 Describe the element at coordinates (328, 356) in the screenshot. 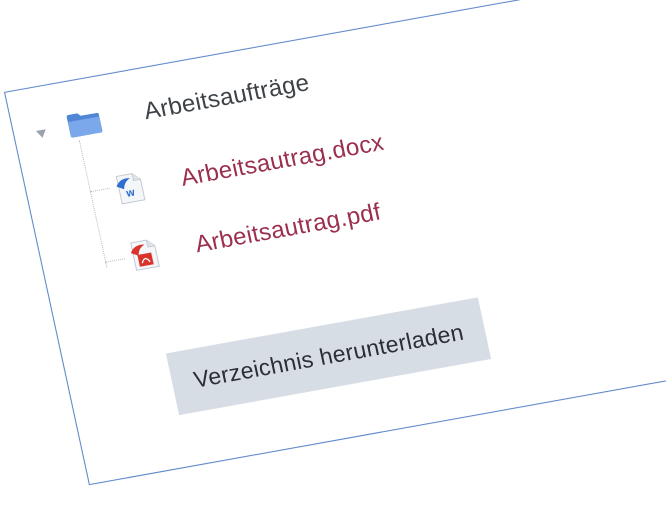

I see `download-folder-button: Verzeichnis herunterladen` at that location.